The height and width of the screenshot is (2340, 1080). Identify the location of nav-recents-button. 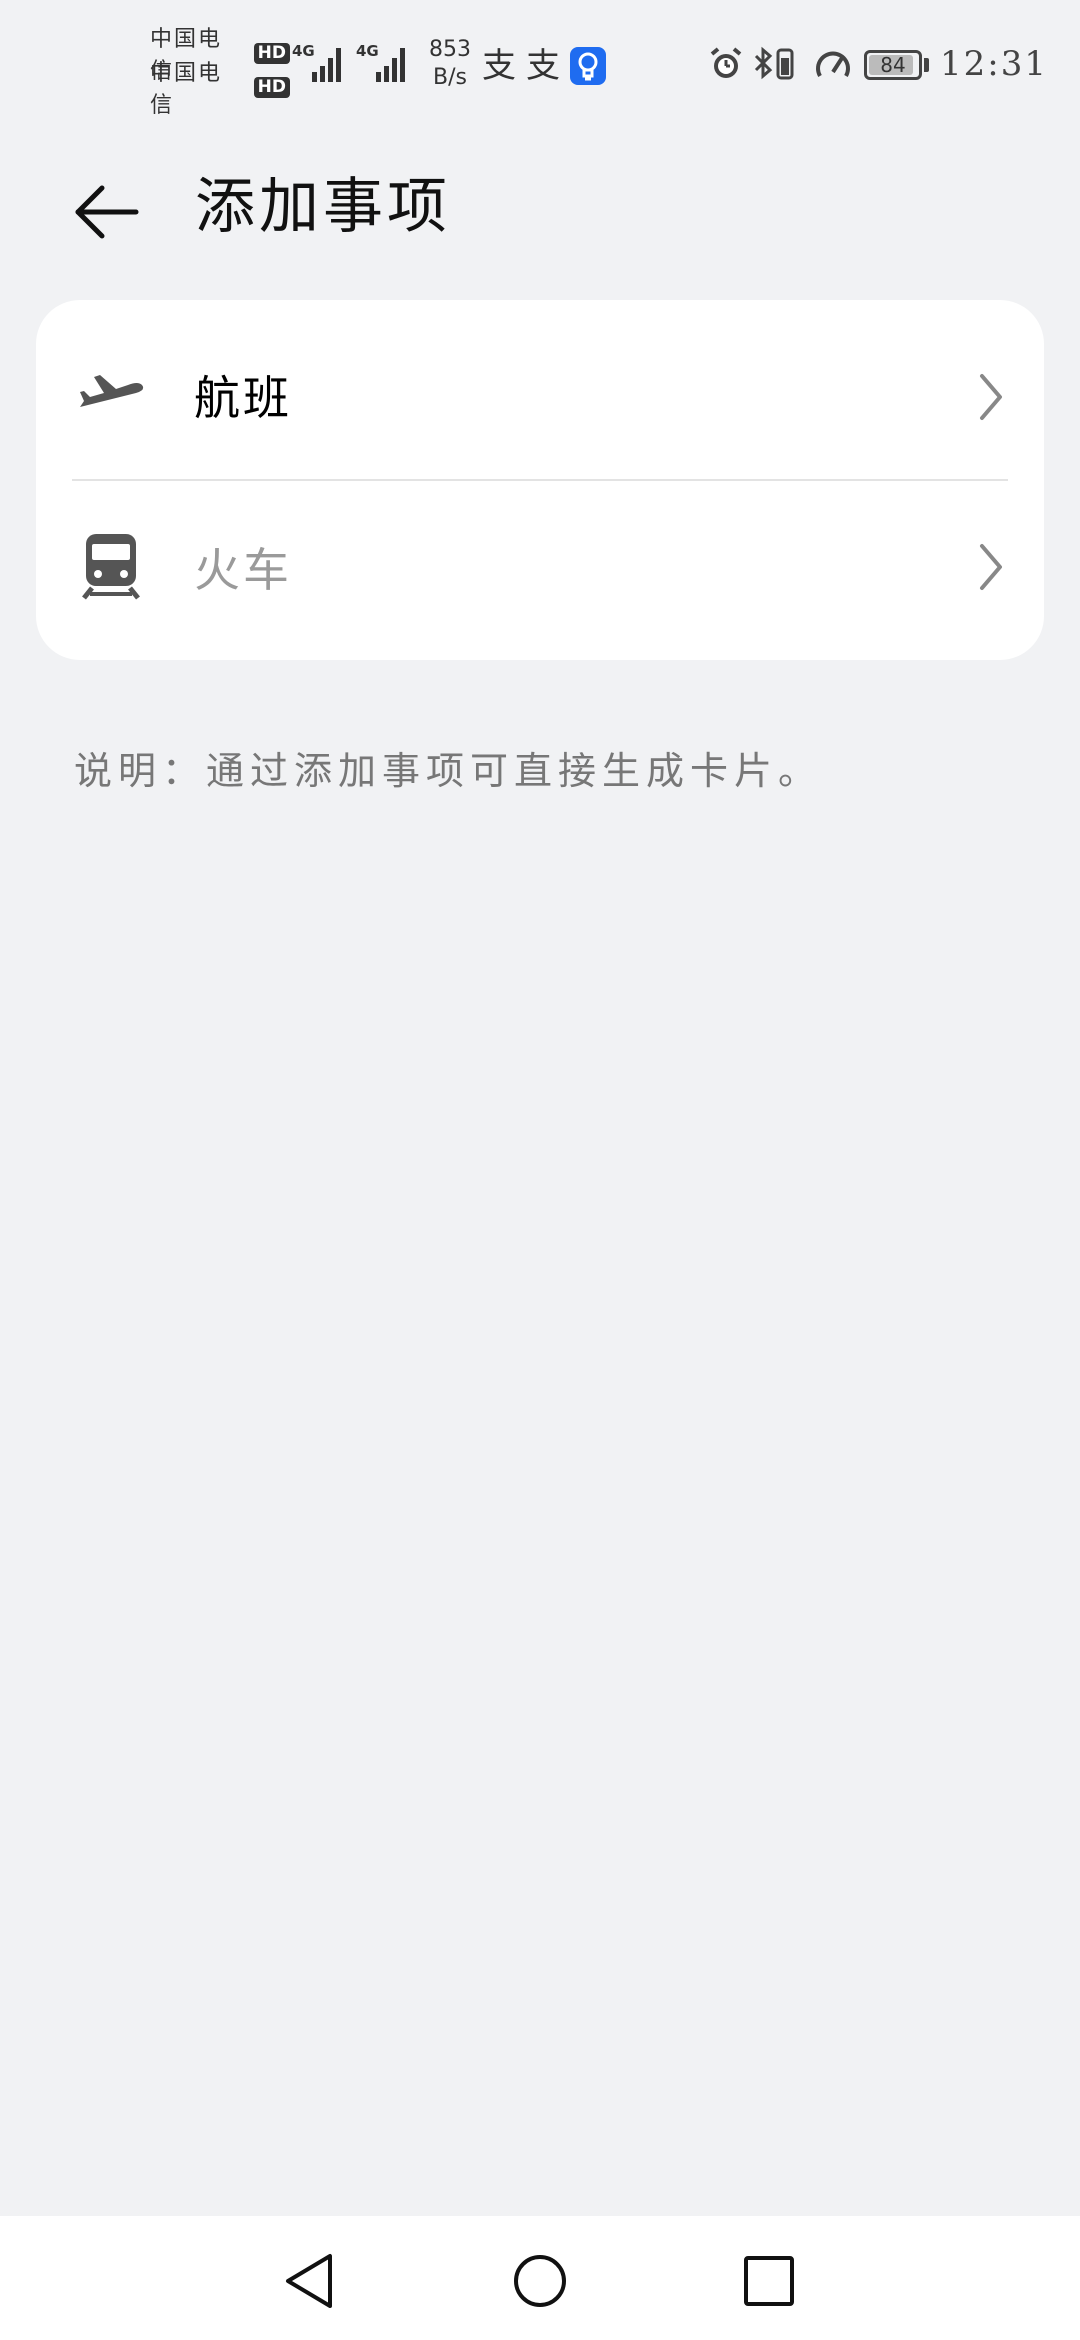
(769, 2281).